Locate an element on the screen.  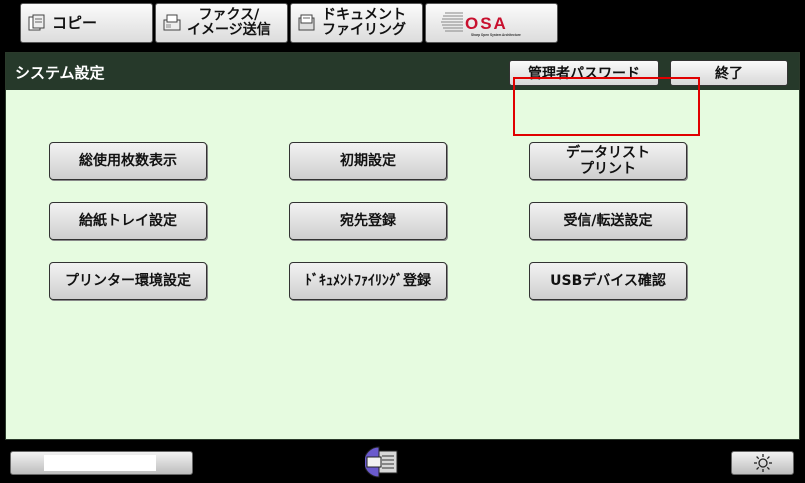
copy-icon is located at coordinates (36, 22).